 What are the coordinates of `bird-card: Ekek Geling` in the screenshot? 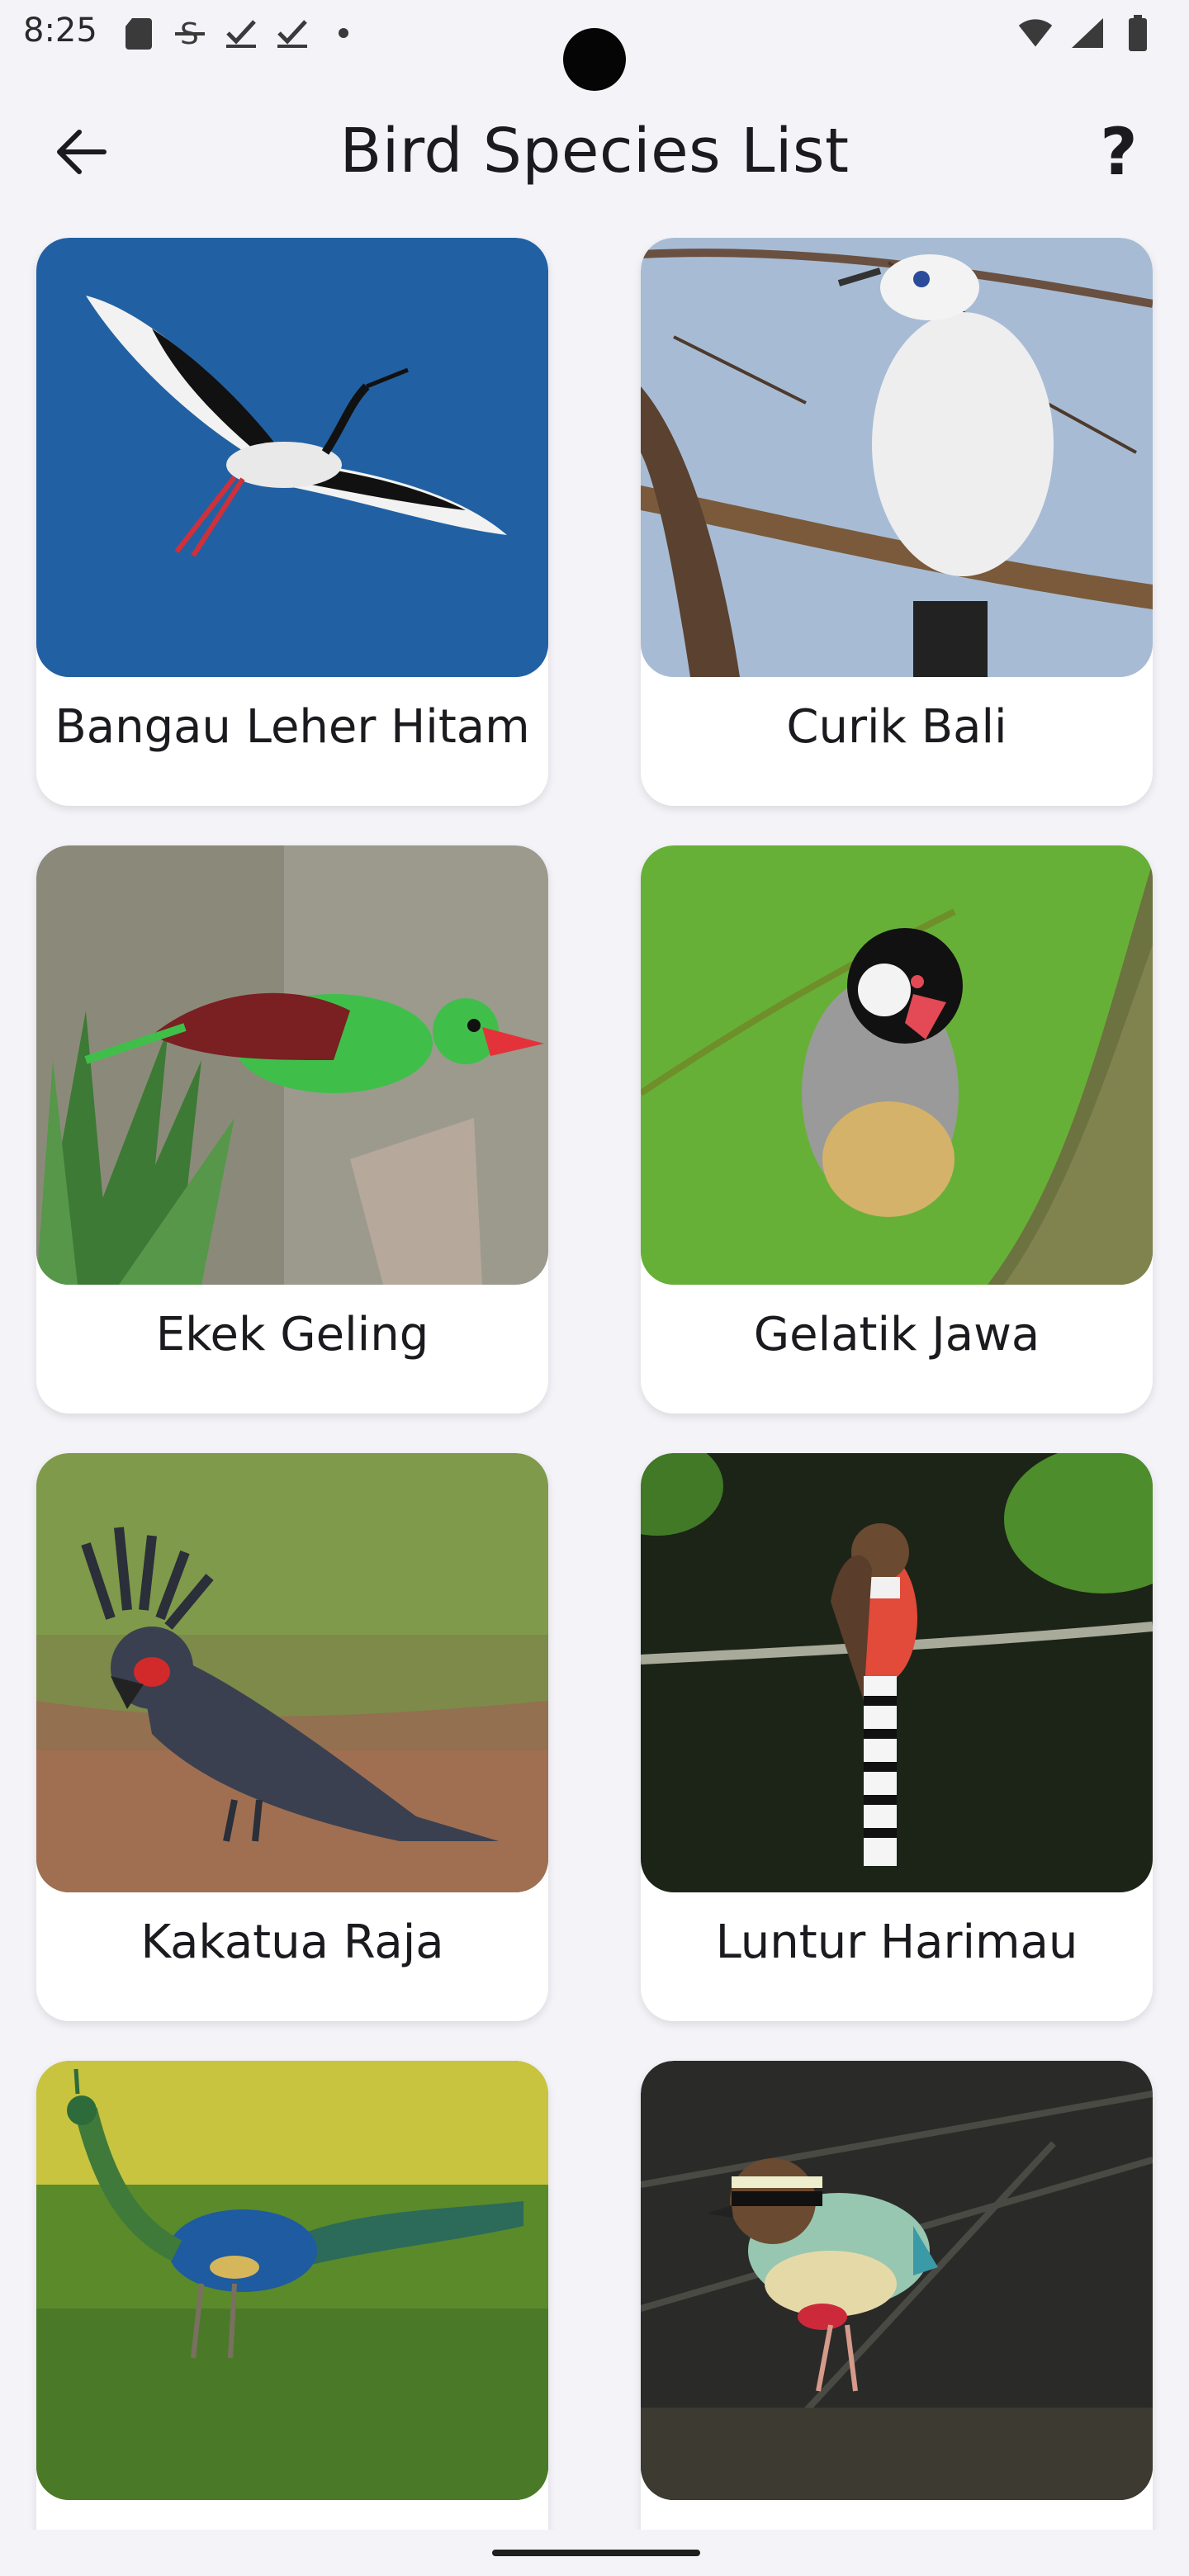 It's located at (292, 1129).